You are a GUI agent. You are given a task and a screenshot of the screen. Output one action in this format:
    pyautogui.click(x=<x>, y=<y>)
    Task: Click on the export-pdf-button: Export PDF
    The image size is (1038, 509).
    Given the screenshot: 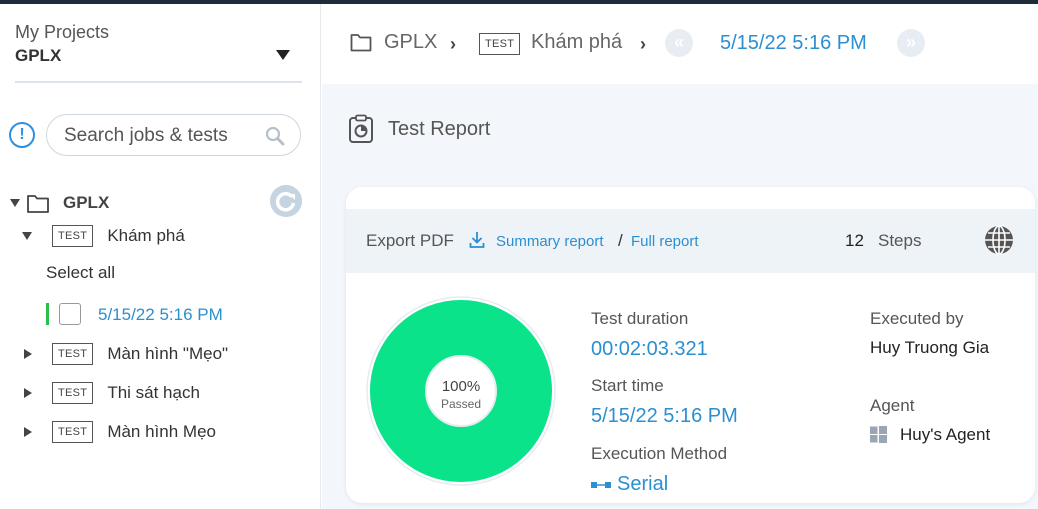 What is the action you would take?
    pyautogui.click(x=410, y=241)
    